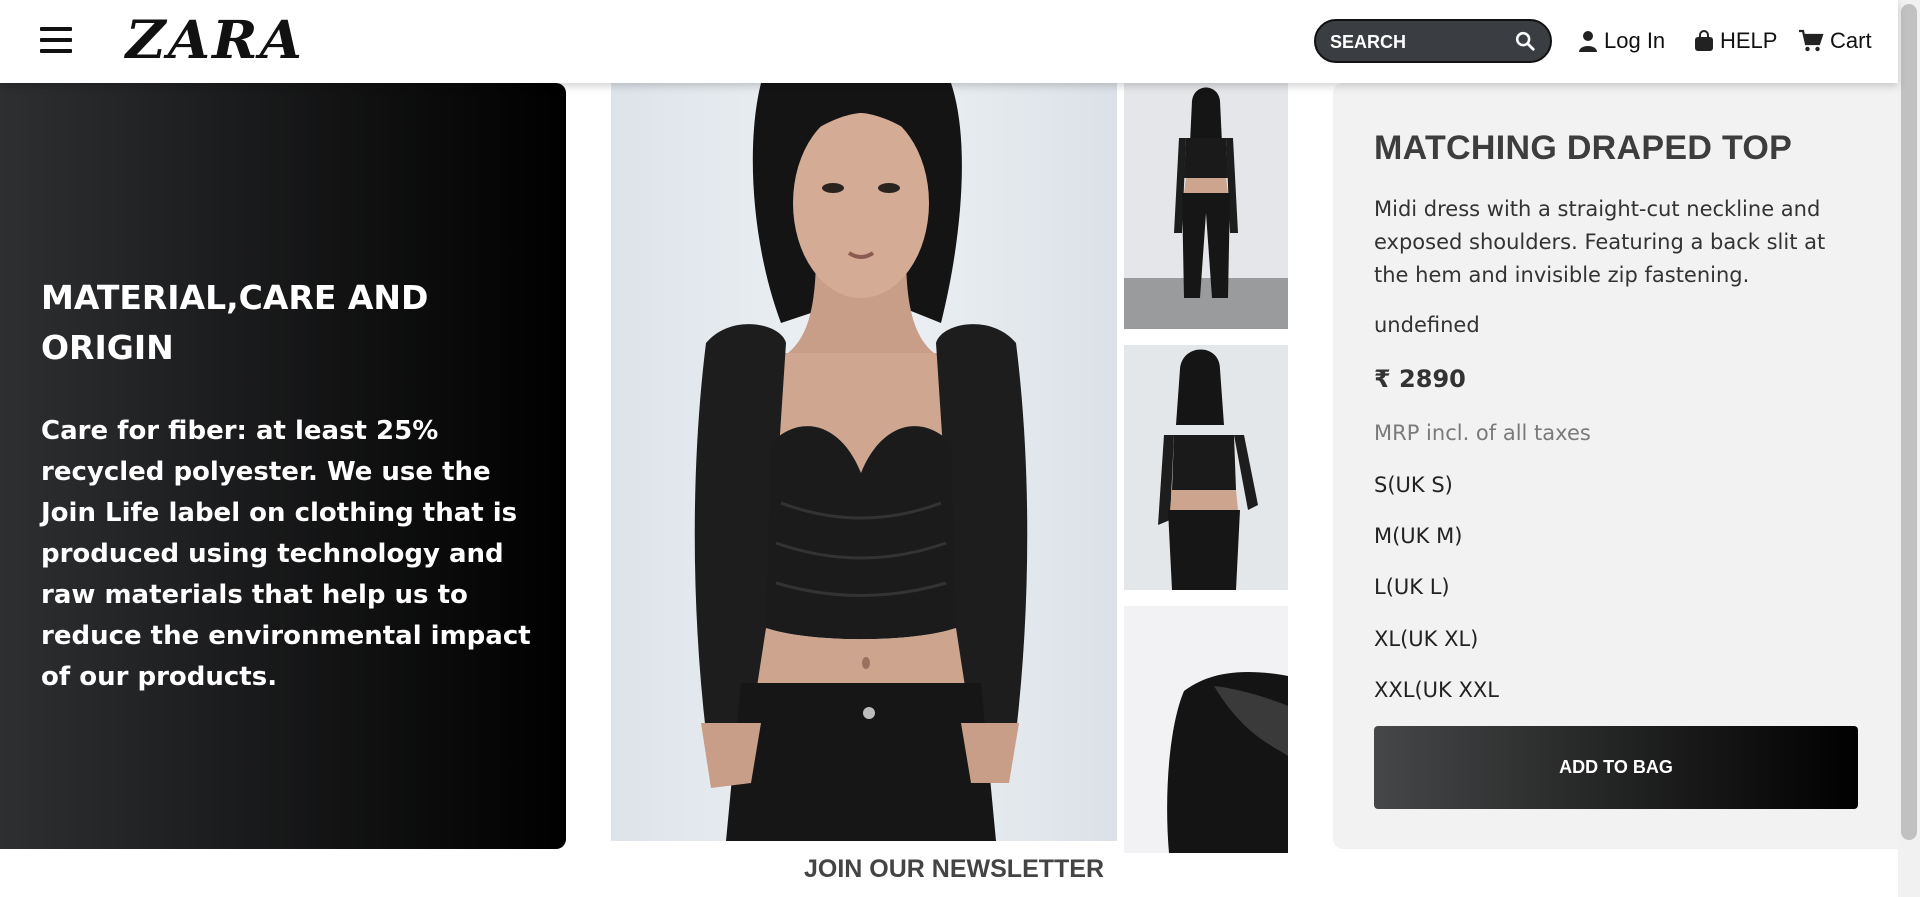 The width and height of the screenshot is (1920, 897). I want to click on thumbnail-pose-figure, so click(1206, 467).